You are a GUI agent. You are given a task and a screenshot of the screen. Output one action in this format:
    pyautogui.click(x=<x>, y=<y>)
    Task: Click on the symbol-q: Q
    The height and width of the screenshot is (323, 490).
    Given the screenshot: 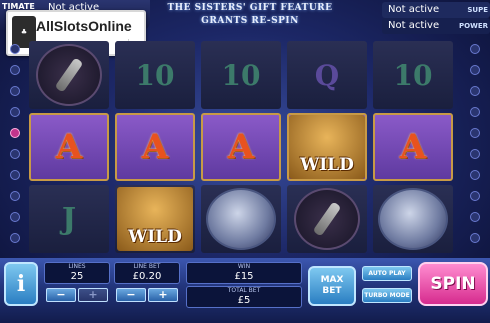 What is the action you would take?
    pyautogui.click(x=327, y=75)
    